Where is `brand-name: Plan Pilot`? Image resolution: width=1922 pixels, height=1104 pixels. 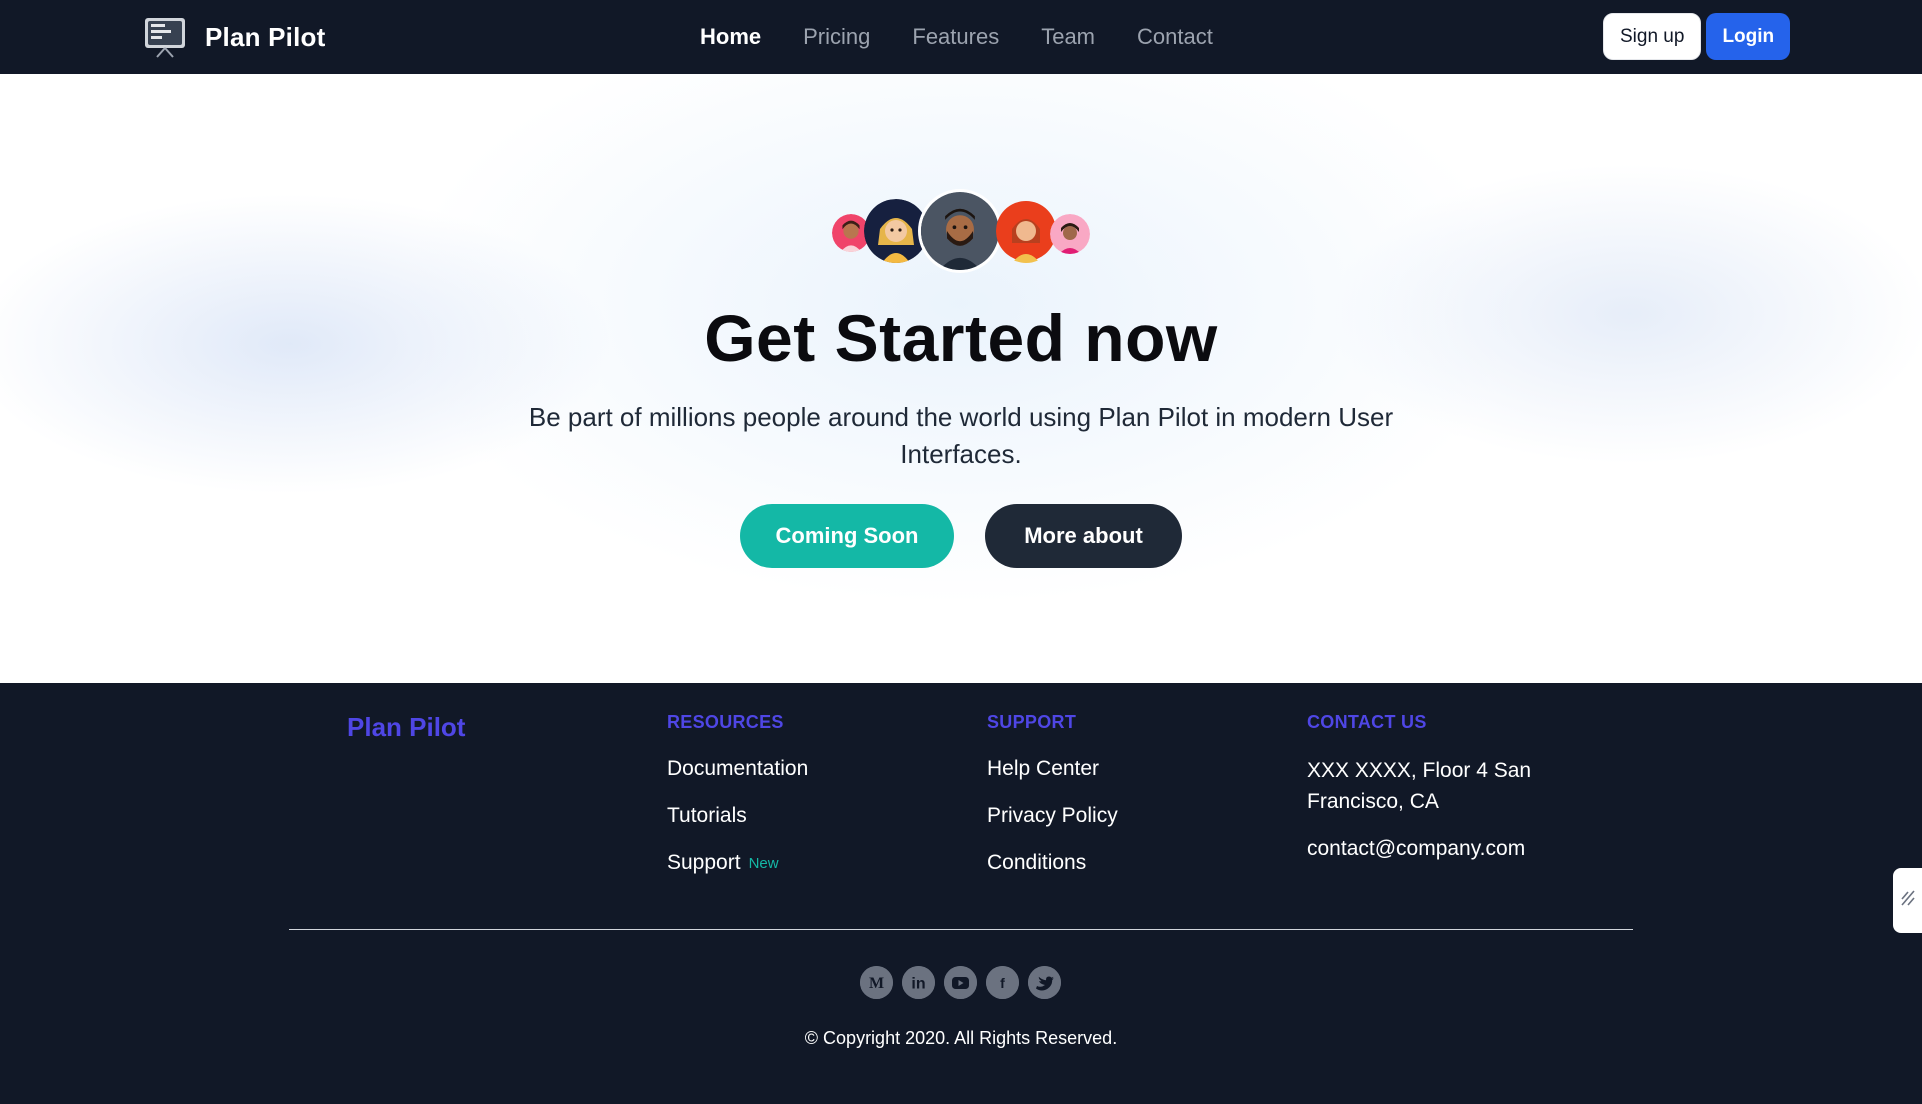 brand-name: Plan Pilot is located at coordinates (265, 36).